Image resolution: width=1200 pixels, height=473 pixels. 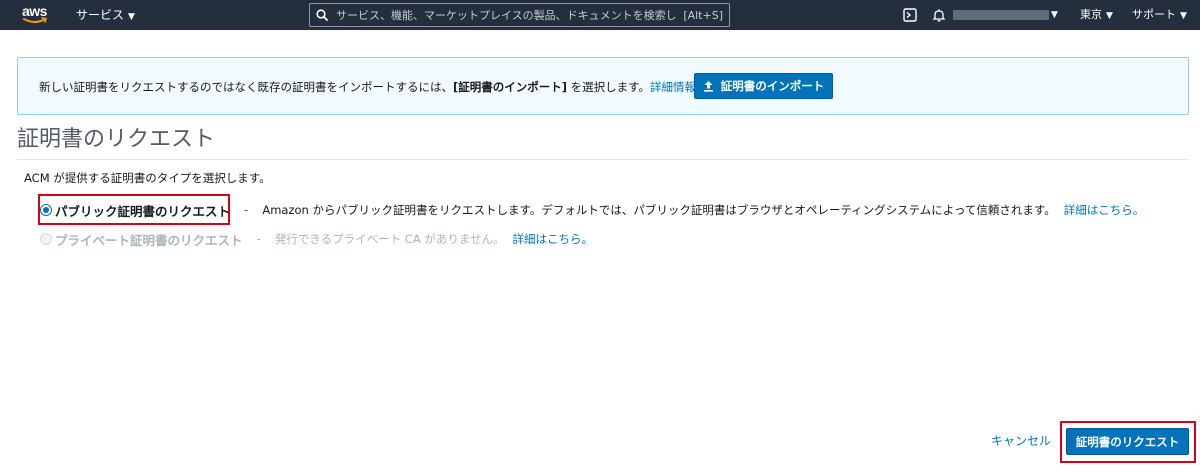 What do you see at coordinates (149, 240) in the screenshot?
I see `option-private-label: プライベート証明書のリクエスト` at bounding box center [149, 240].